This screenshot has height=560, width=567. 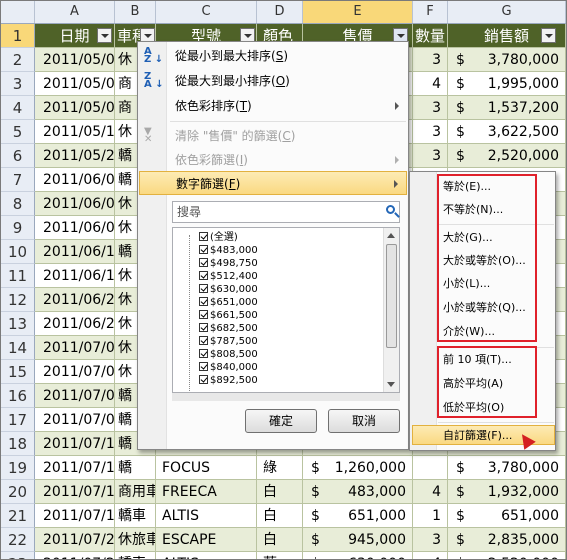 I want to click on row-header: 1, so click(x=18, y=36).